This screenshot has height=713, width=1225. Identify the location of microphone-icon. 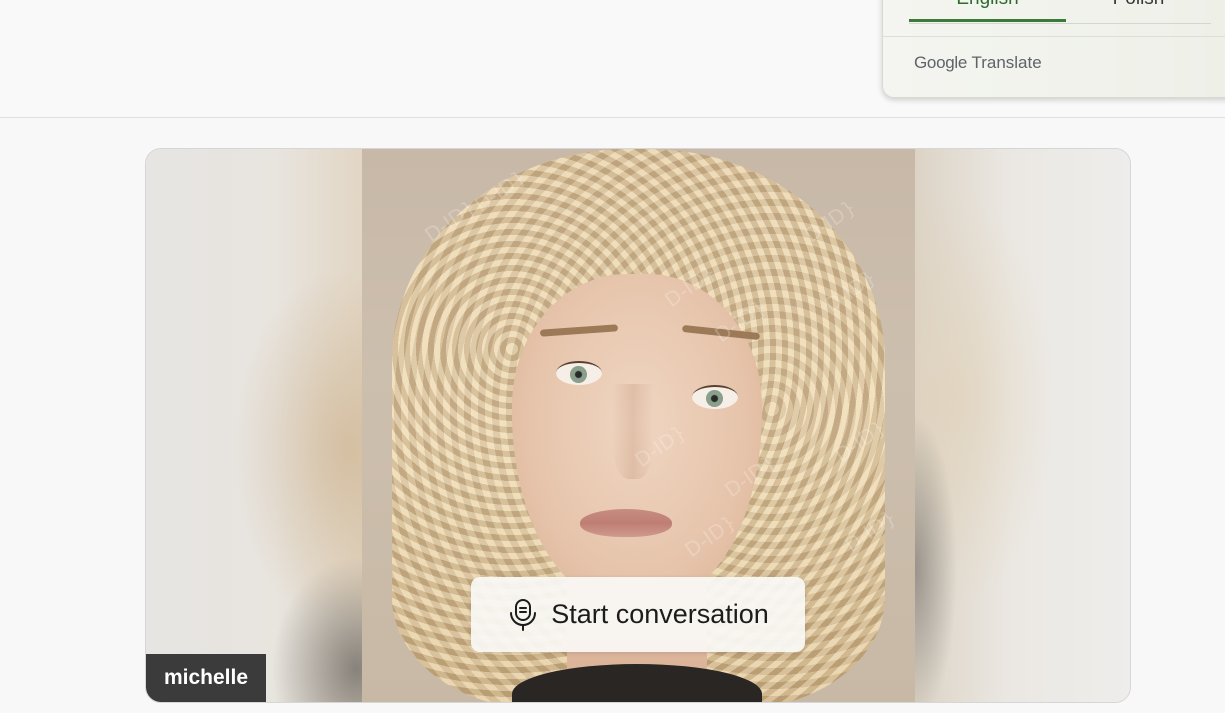
(523, 614).